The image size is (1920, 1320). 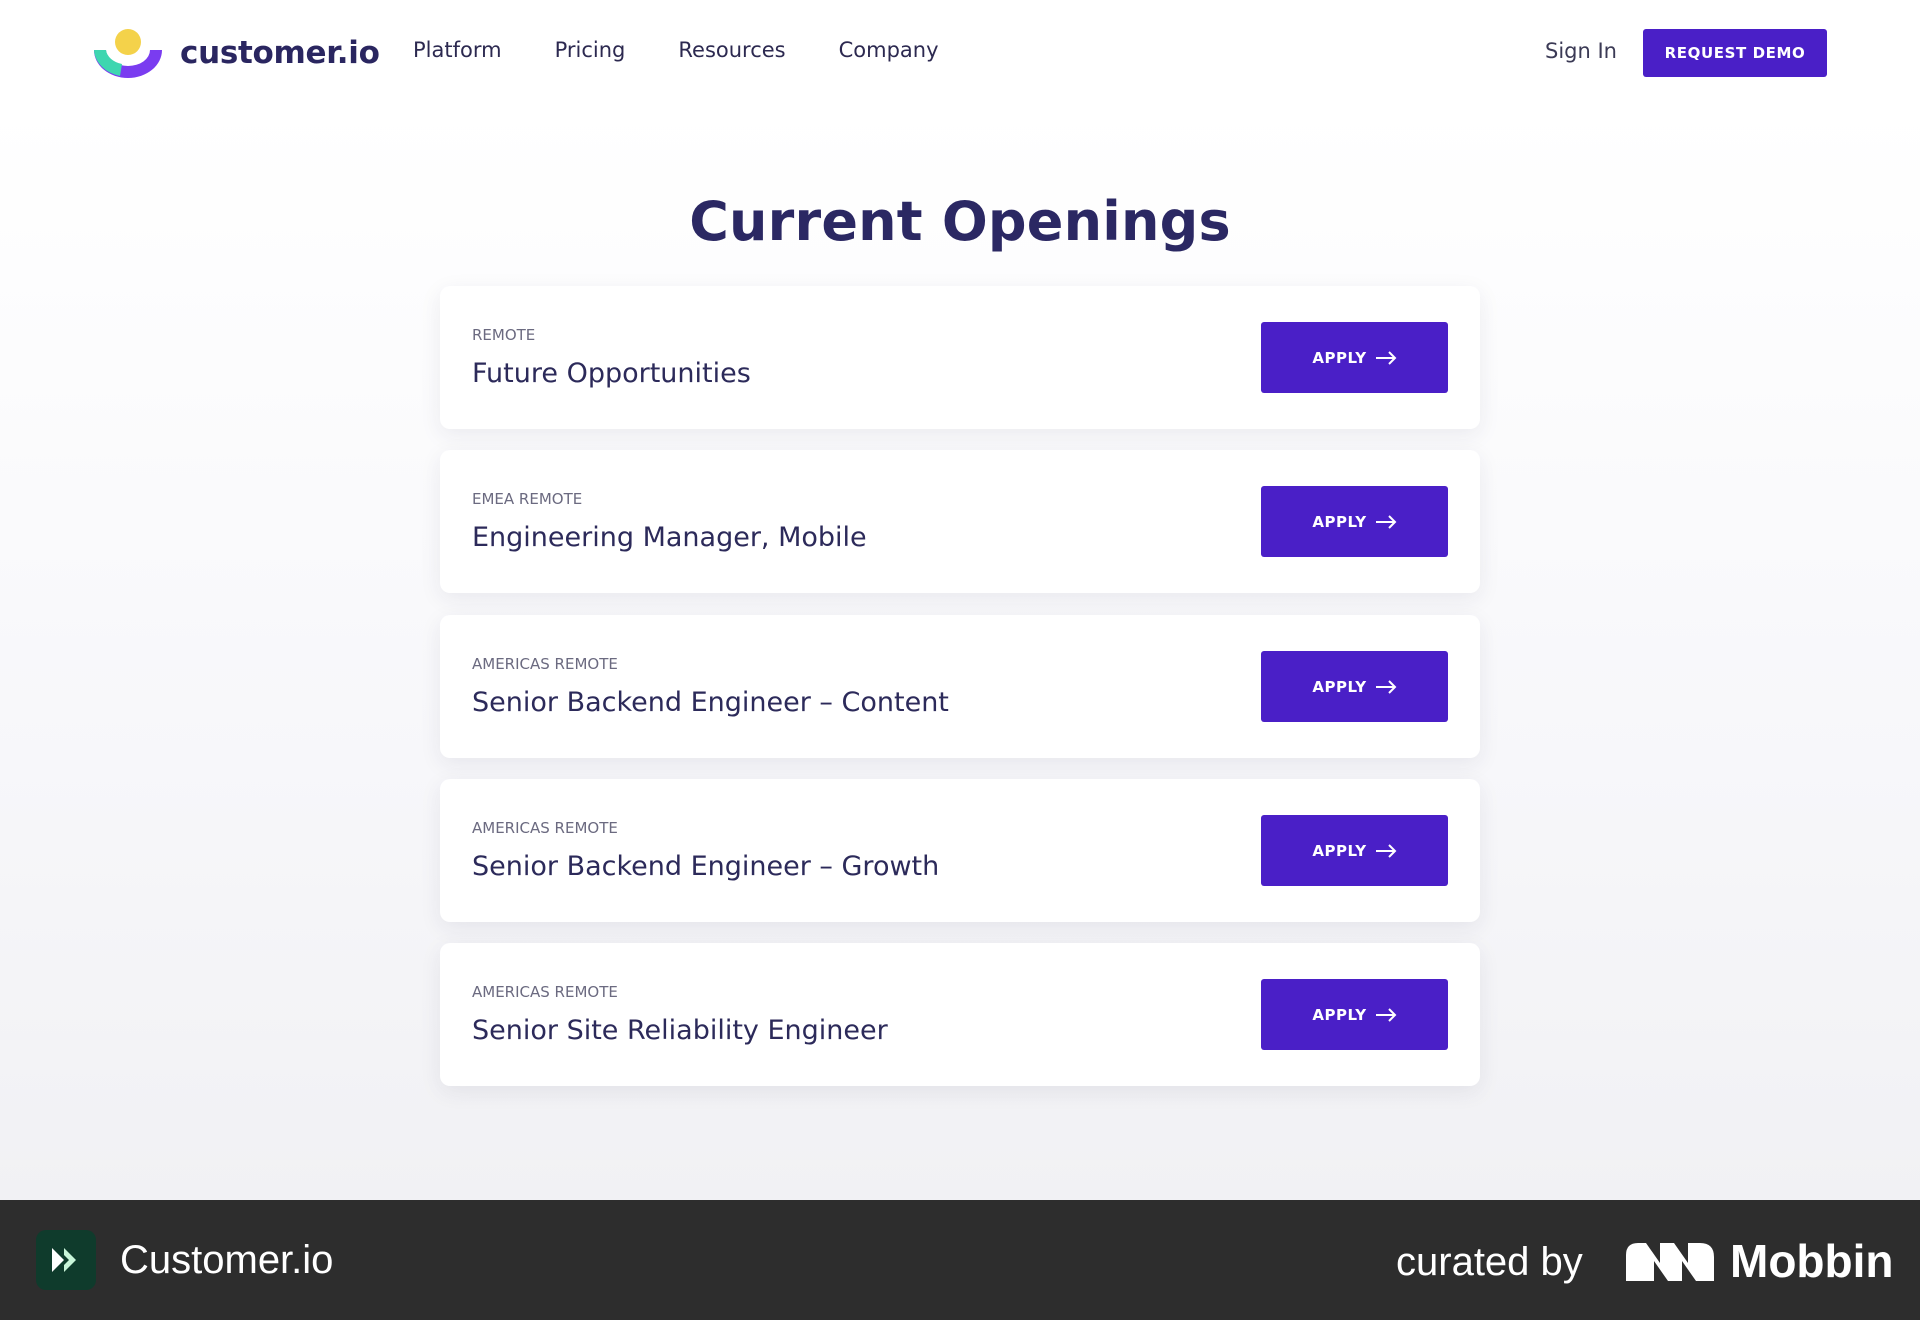 What do you see at coordinates (527, 499) in the screenshot?
I see `job-location: EMEA REMOTE` at bounding box center [527, 499].